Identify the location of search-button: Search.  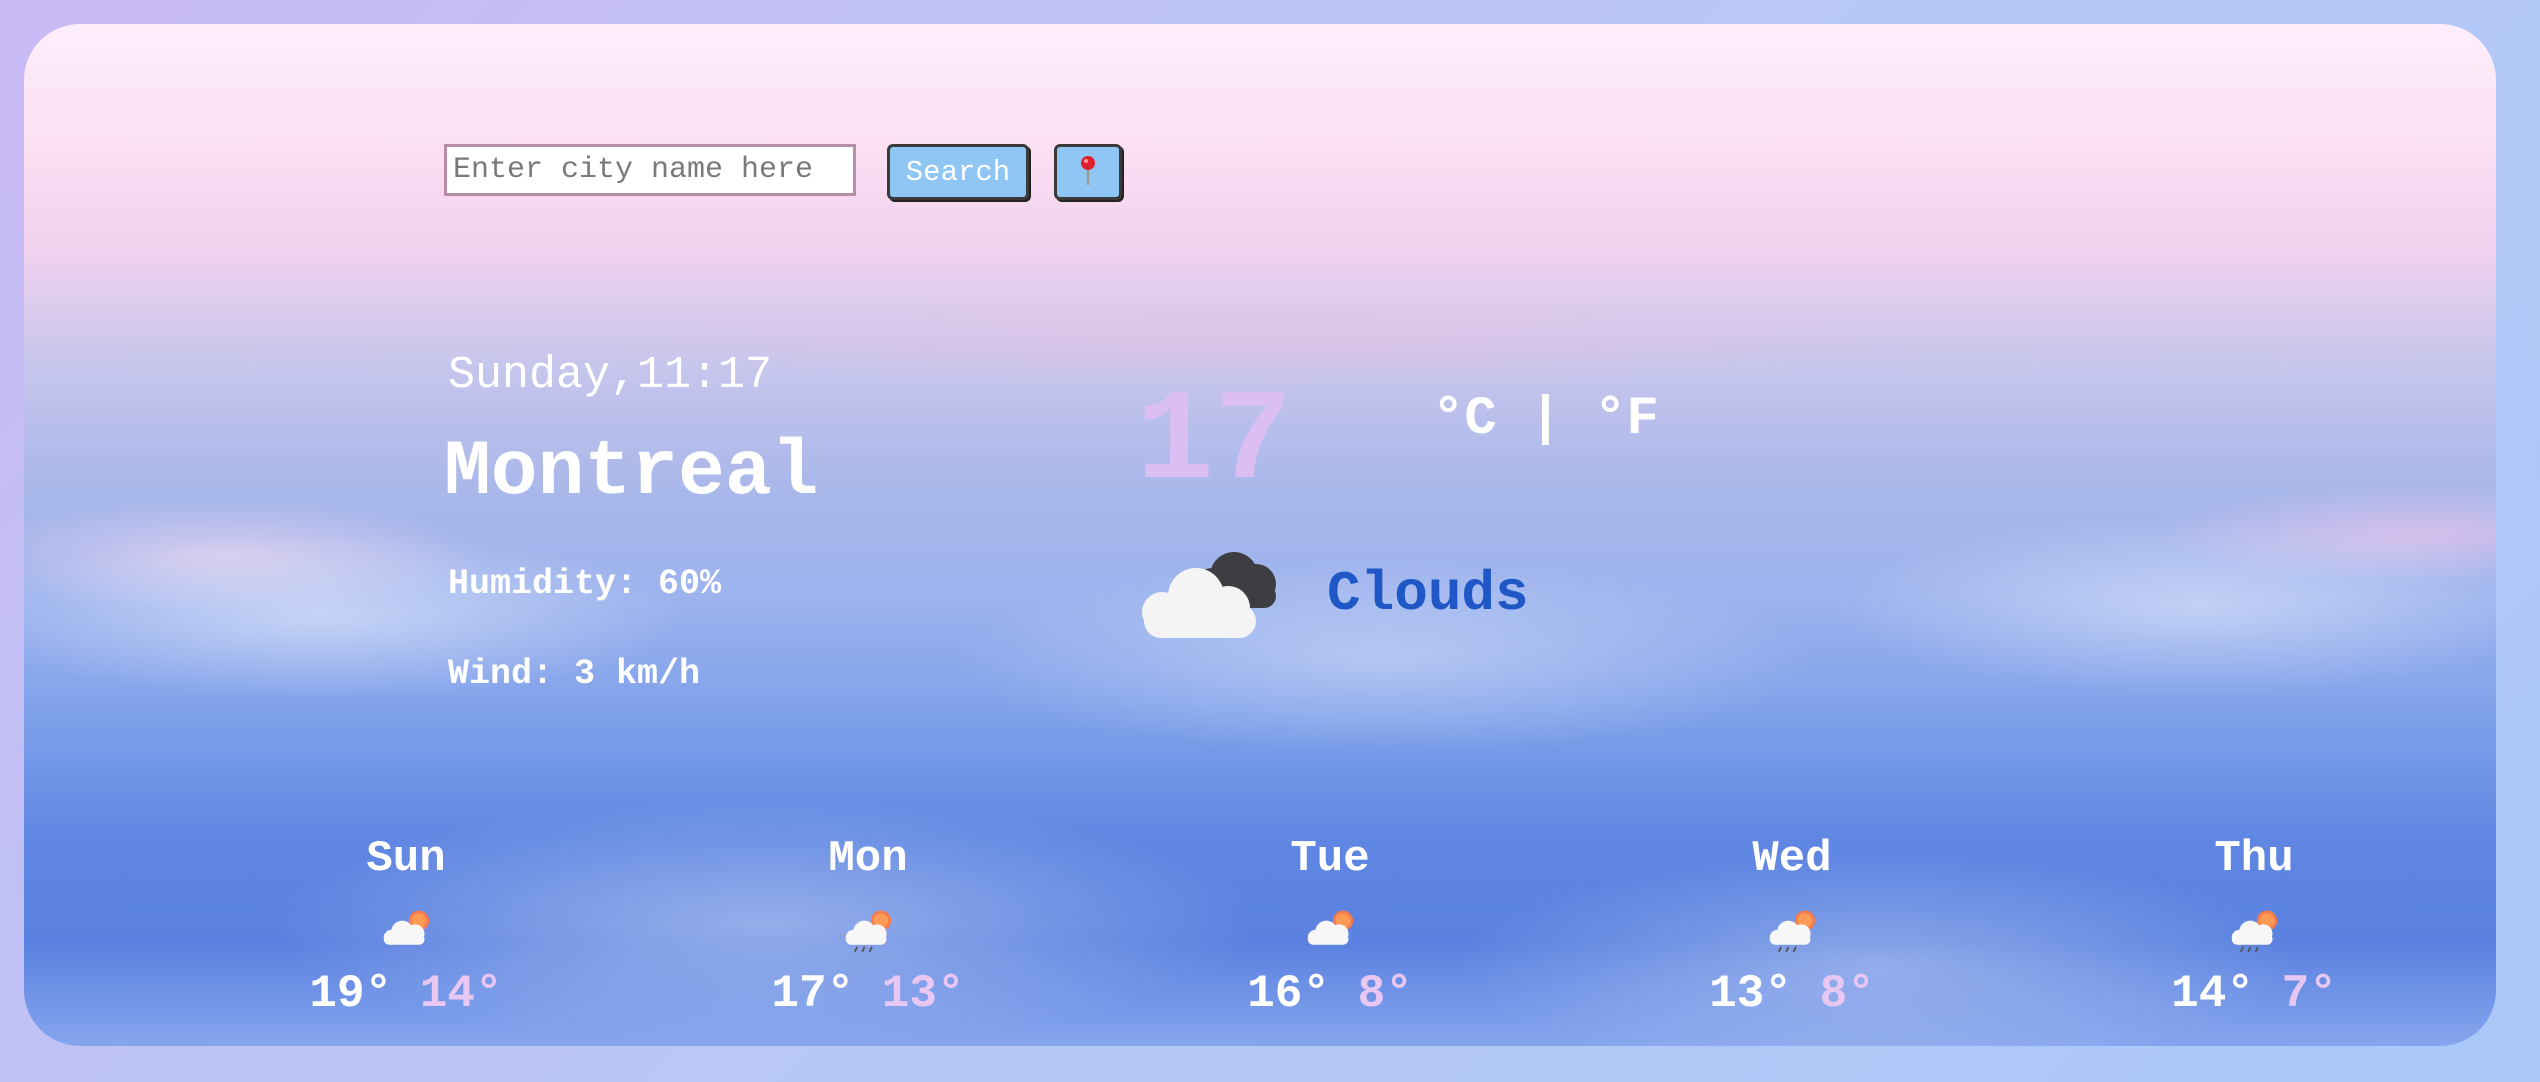
(958, 172).